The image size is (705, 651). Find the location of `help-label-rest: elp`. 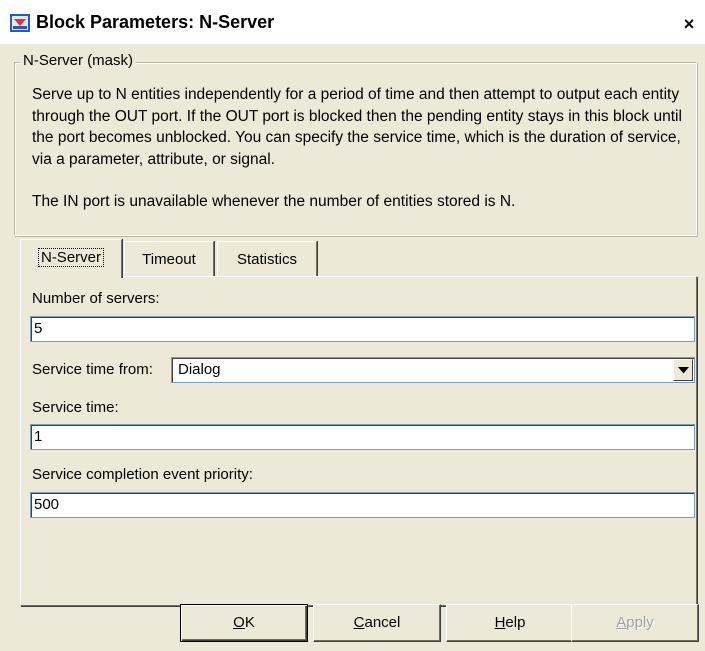

help-label-rest: elp is located at coordinates (515, 622).